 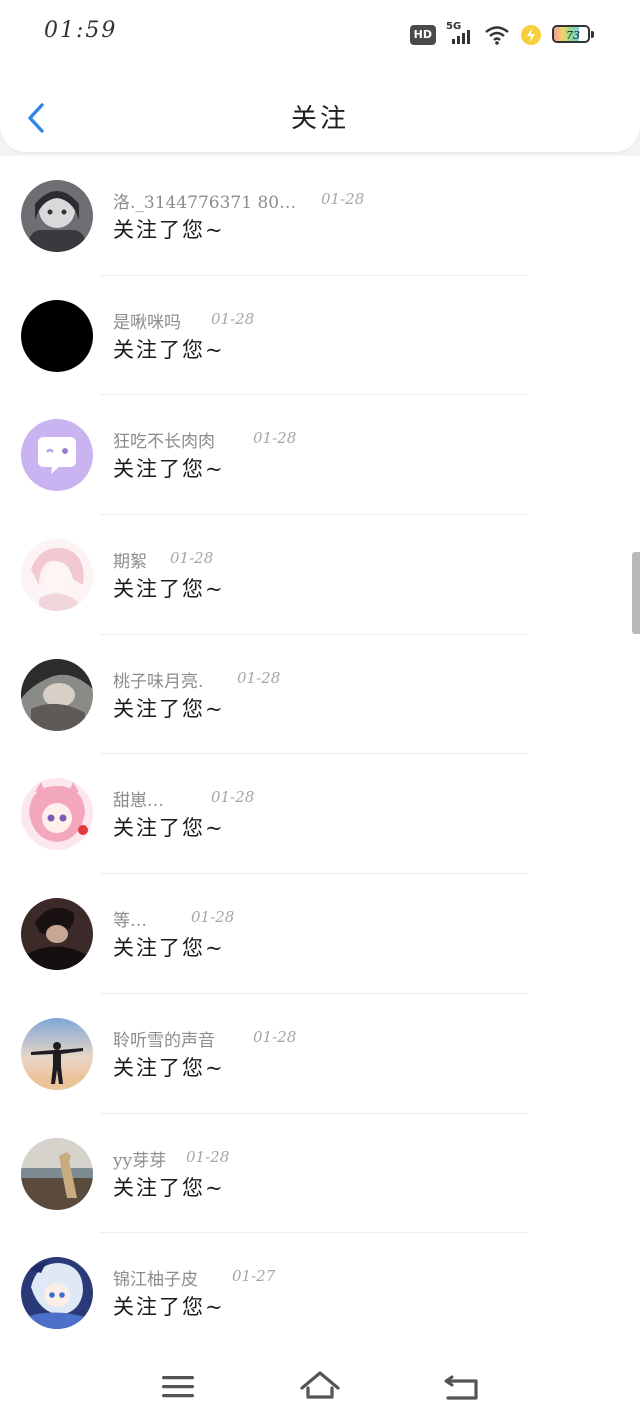 I want to click on user-name: 期絮, so click(x=130, y=562).